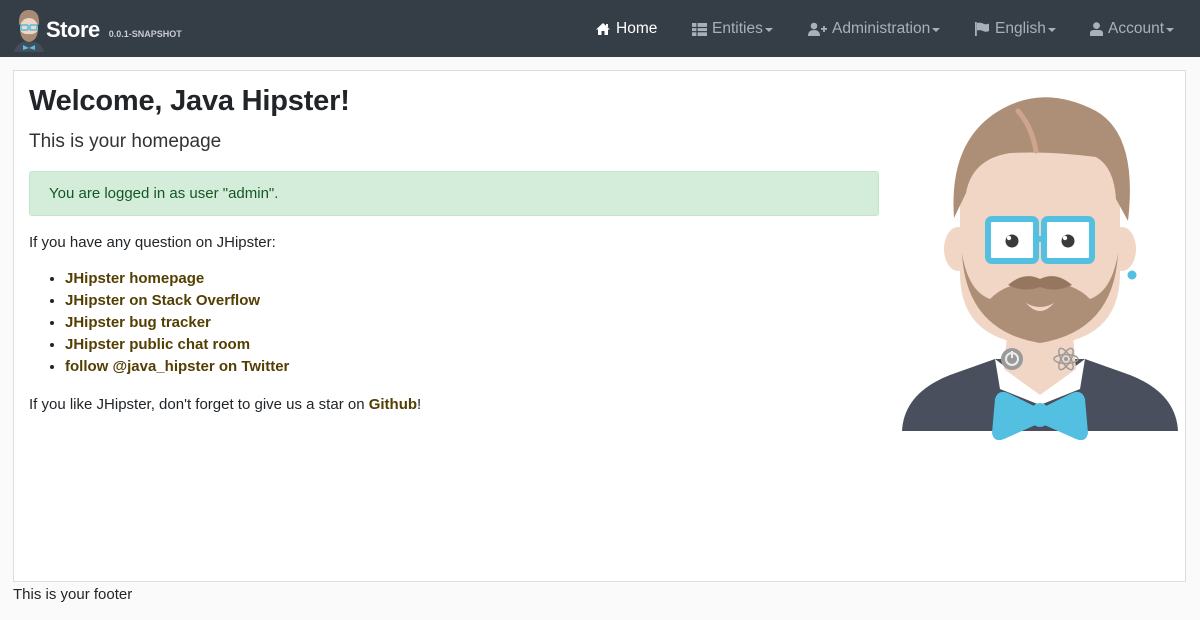  What do you see at coordinates (817, 29) in the screenshot?
I see `user-plus-icon` at bounding box center [817, 29].